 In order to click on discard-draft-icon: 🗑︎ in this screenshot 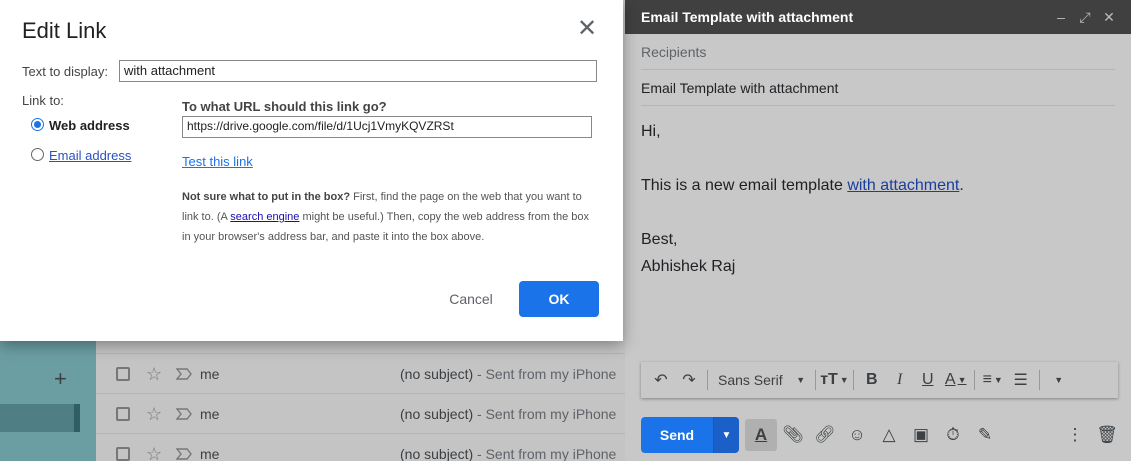, I will do `click(1107, 435)`.